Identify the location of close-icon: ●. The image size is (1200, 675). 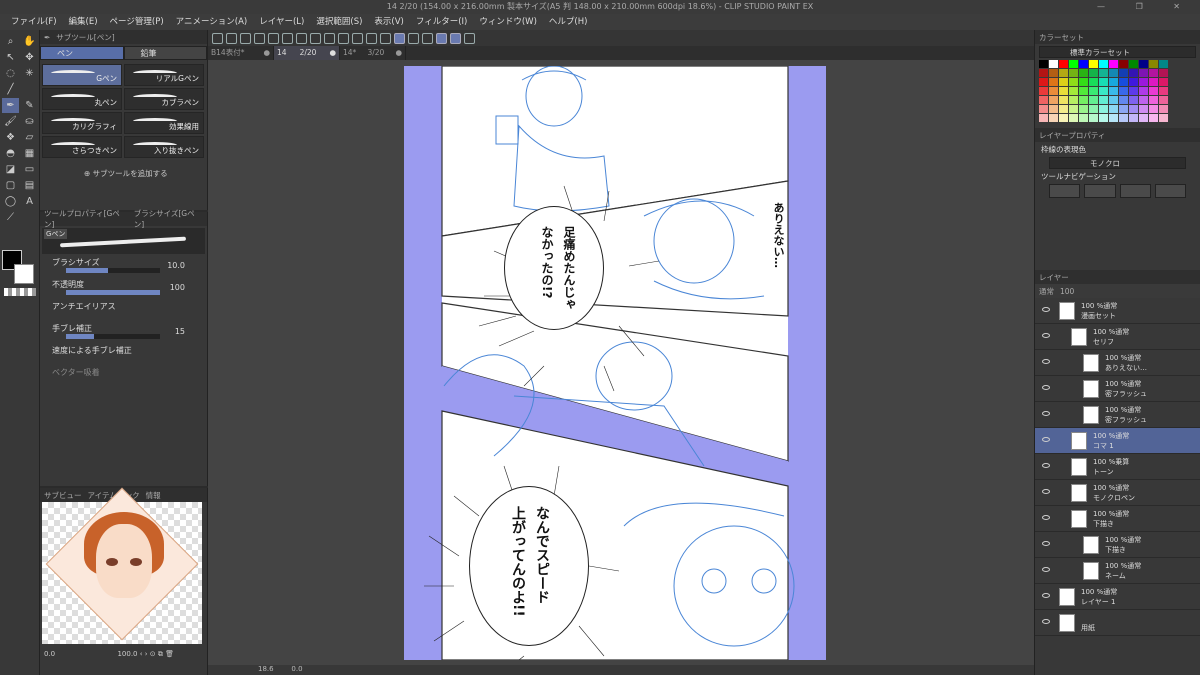
(266, 53).